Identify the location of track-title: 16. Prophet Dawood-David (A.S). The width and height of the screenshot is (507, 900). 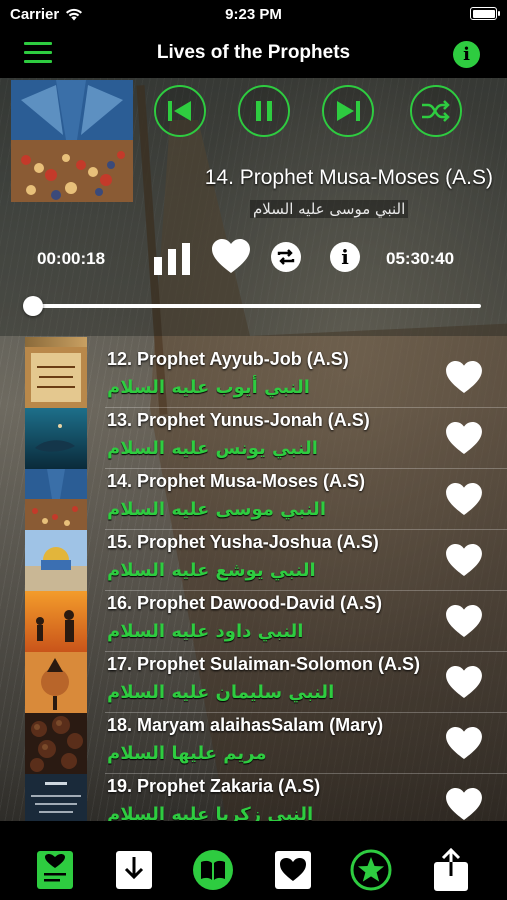
(245, 603).